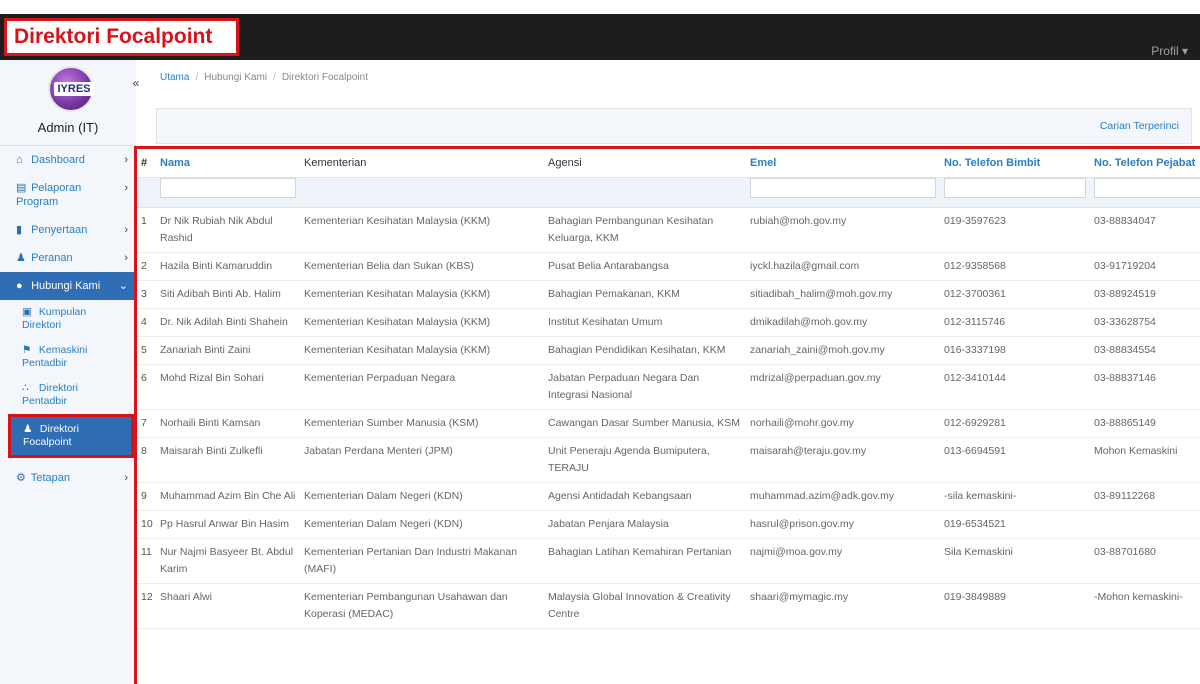  I want to click on cell-num: 2, so click(146, 266).